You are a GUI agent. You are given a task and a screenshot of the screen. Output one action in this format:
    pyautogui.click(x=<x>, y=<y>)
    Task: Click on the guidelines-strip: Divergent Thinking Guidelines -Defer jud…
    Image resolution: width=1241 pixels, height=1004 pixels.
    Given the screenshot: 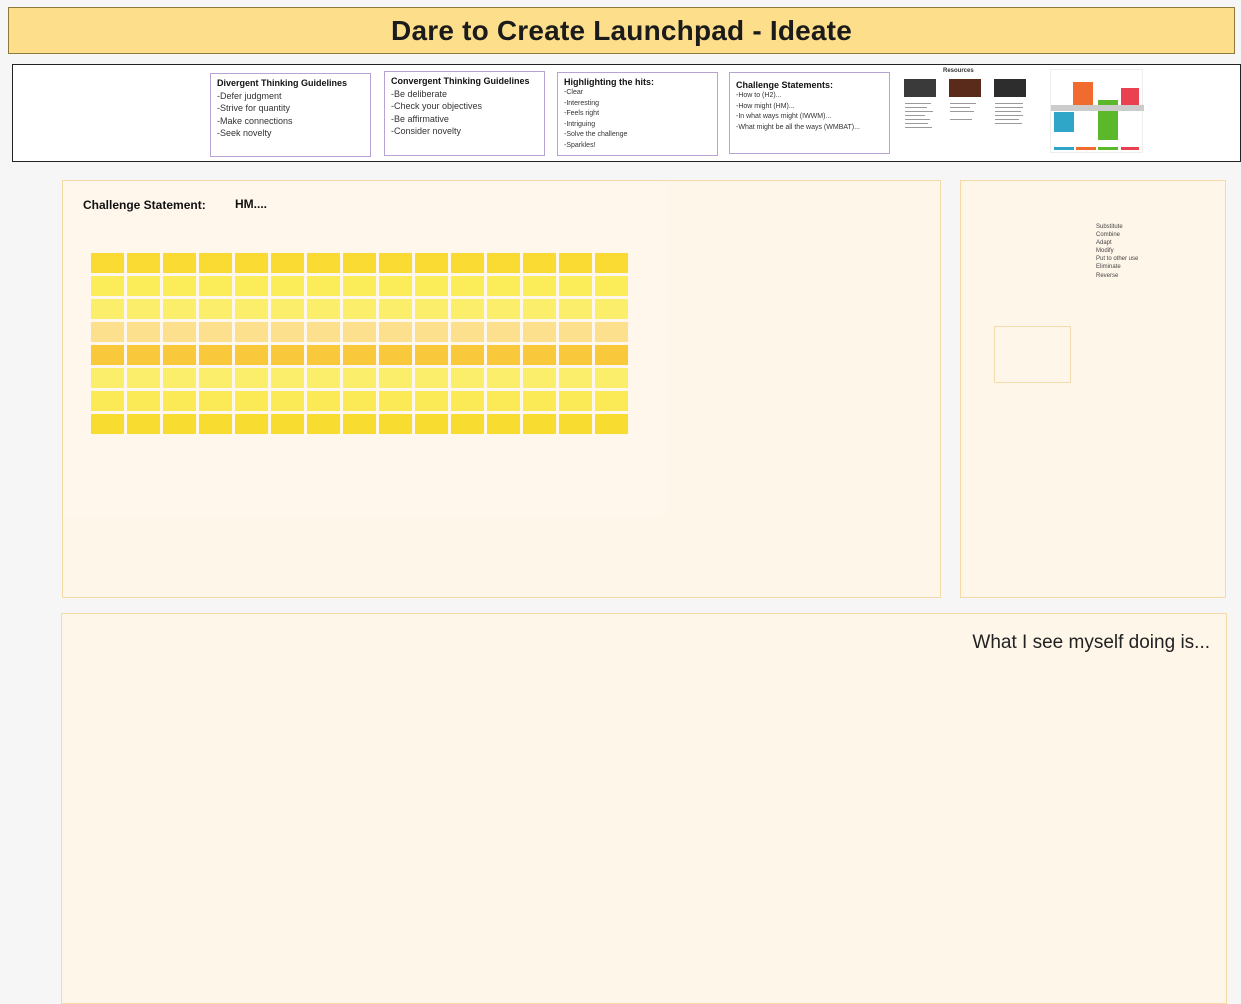 What is the action you would take?
    pyautogui.click(x=626, y=113)
    